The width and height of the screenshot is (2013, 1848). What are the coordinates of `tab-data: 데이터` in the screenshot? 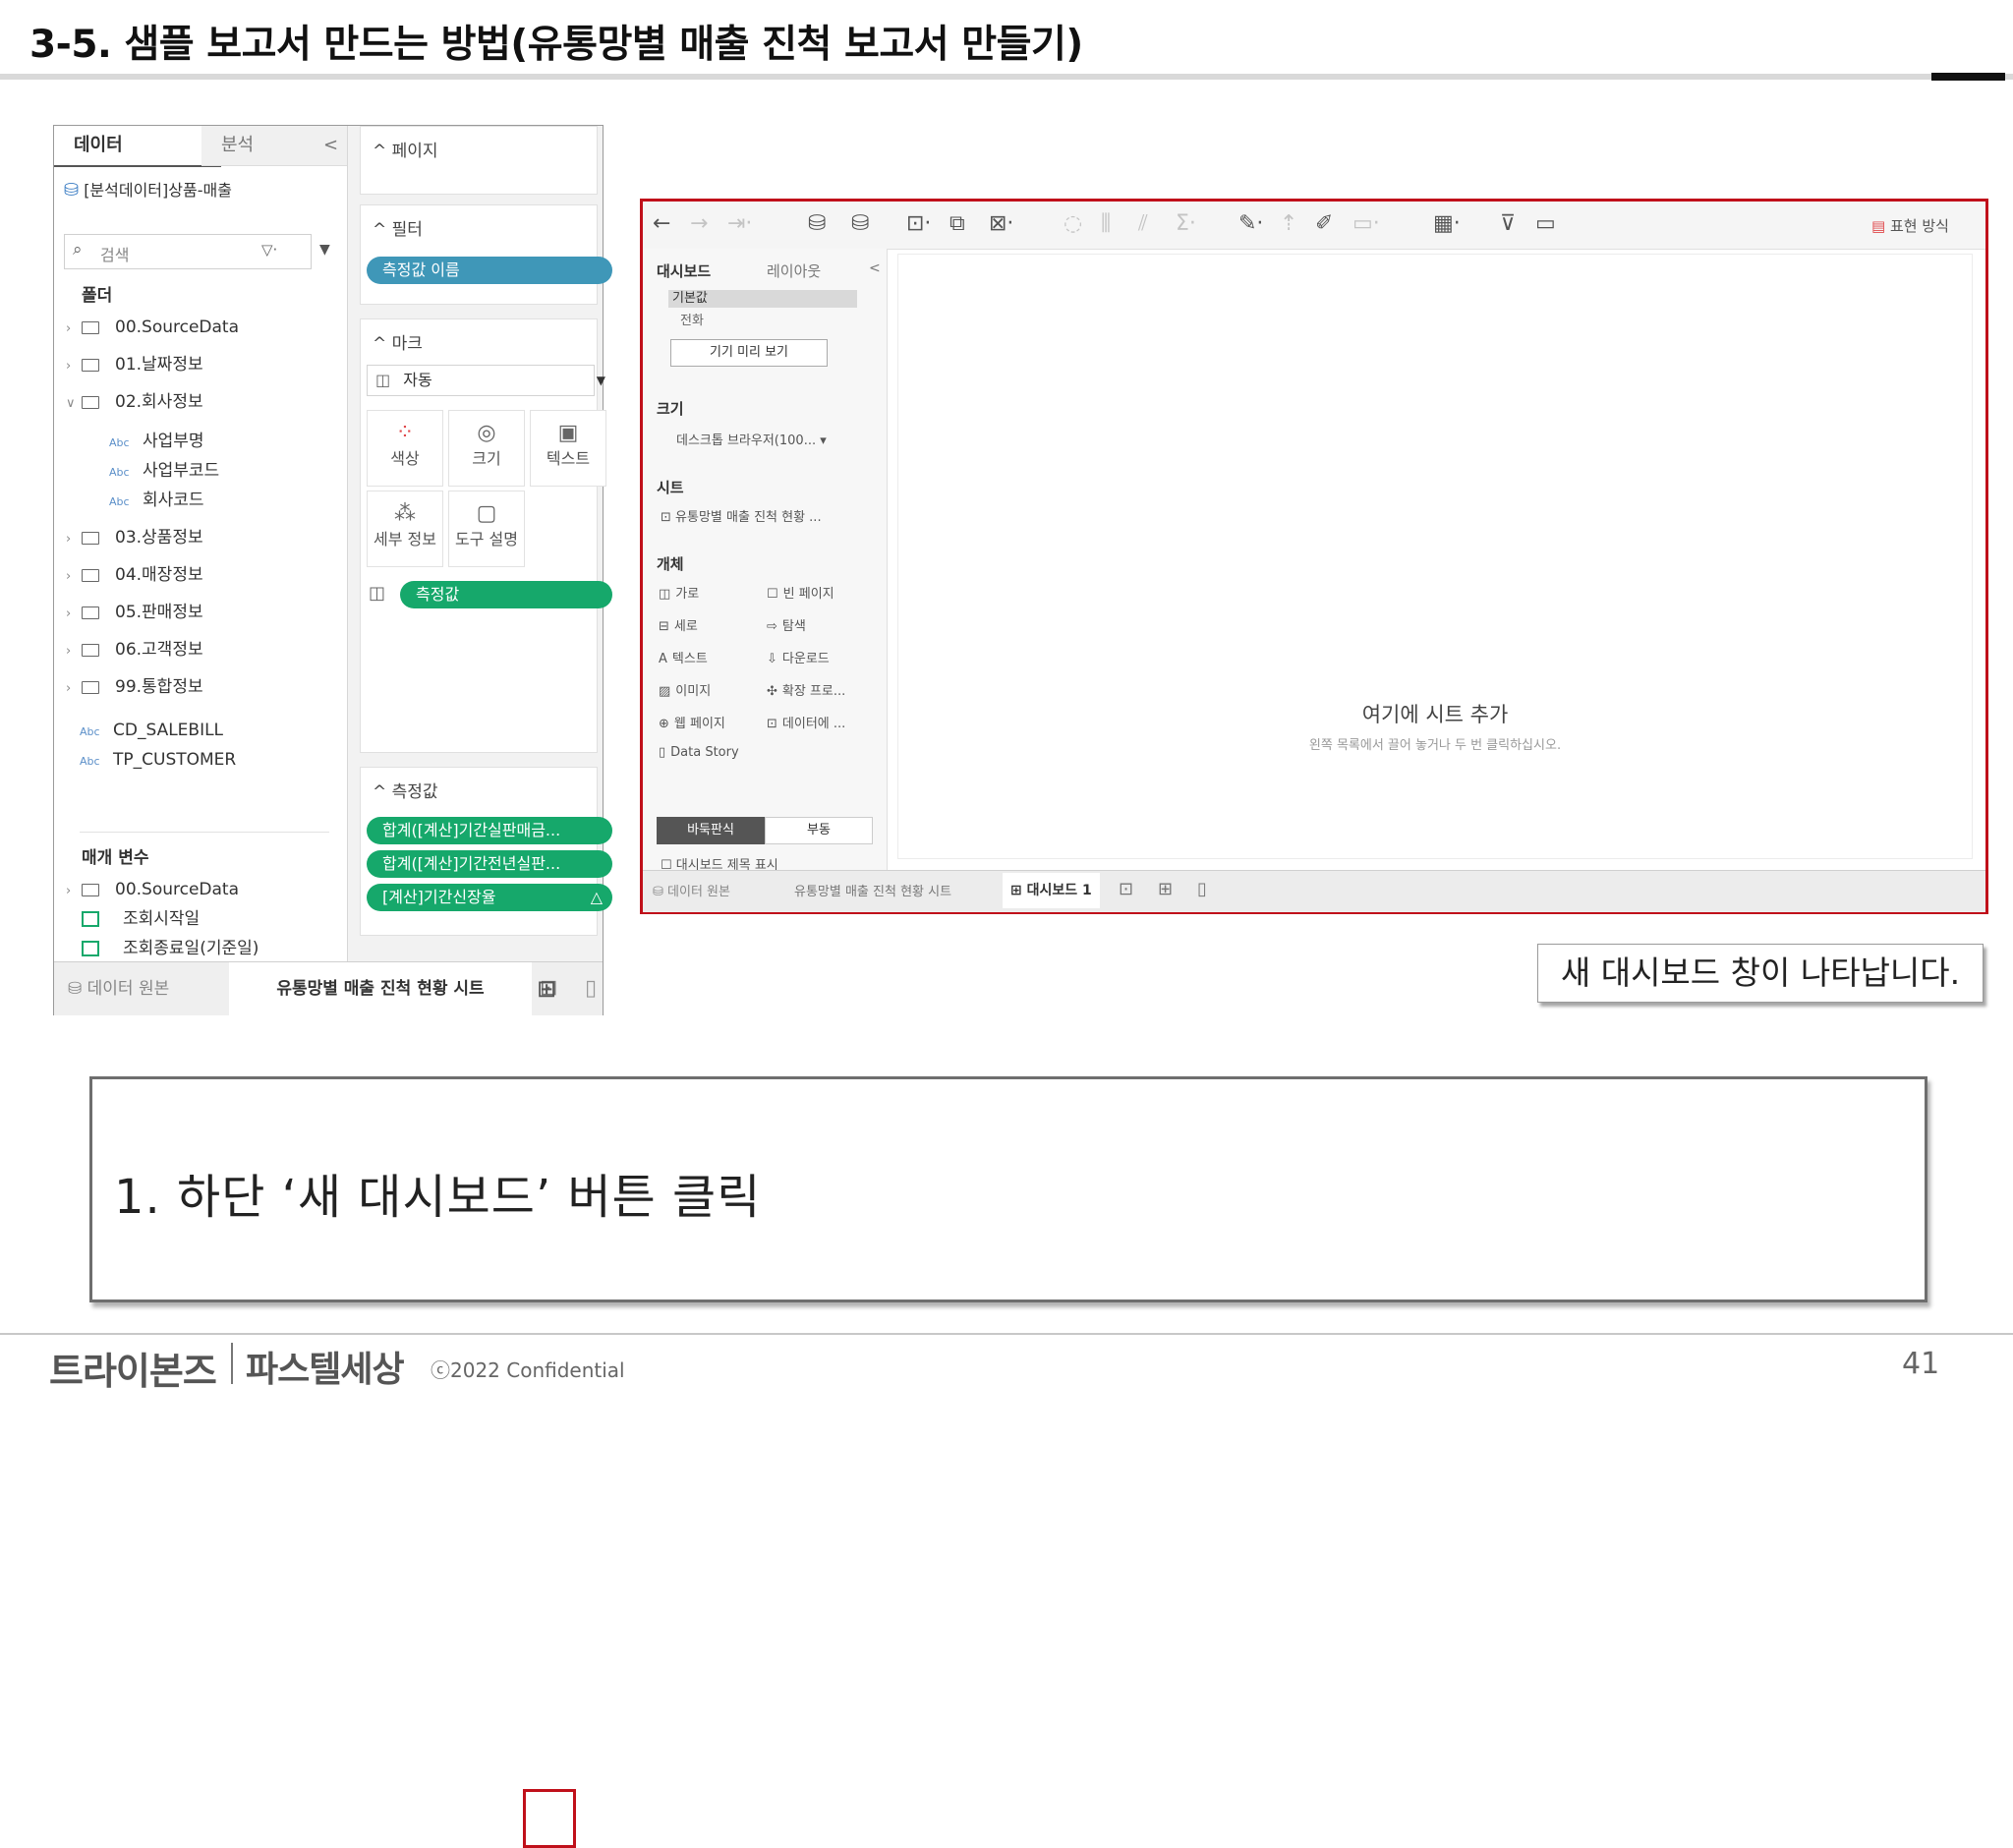 It's located at (137, 146).